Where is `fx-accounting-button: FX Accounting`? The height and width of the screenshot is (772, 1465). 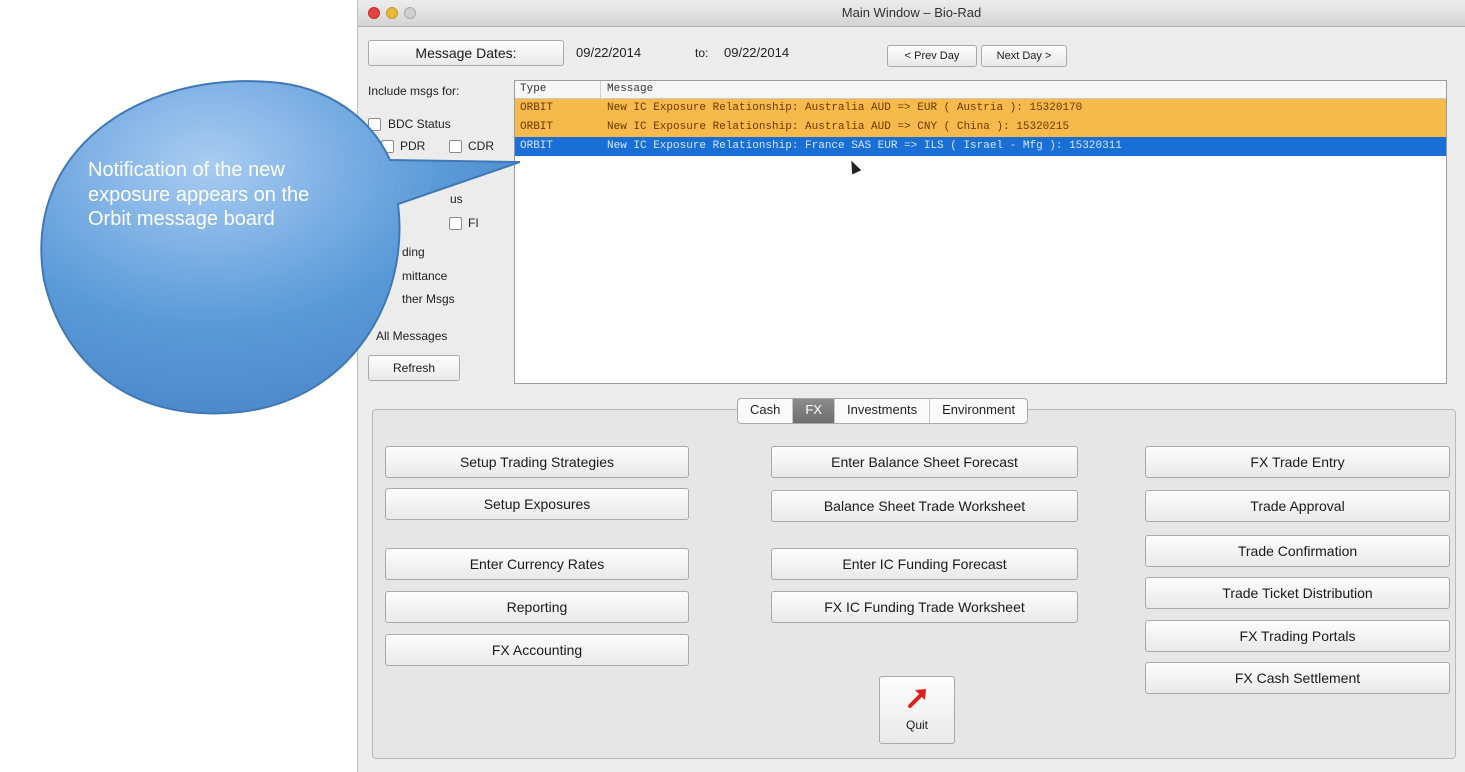 fx-accounting-button: FX Accounting is located at coordinates (537, 650).